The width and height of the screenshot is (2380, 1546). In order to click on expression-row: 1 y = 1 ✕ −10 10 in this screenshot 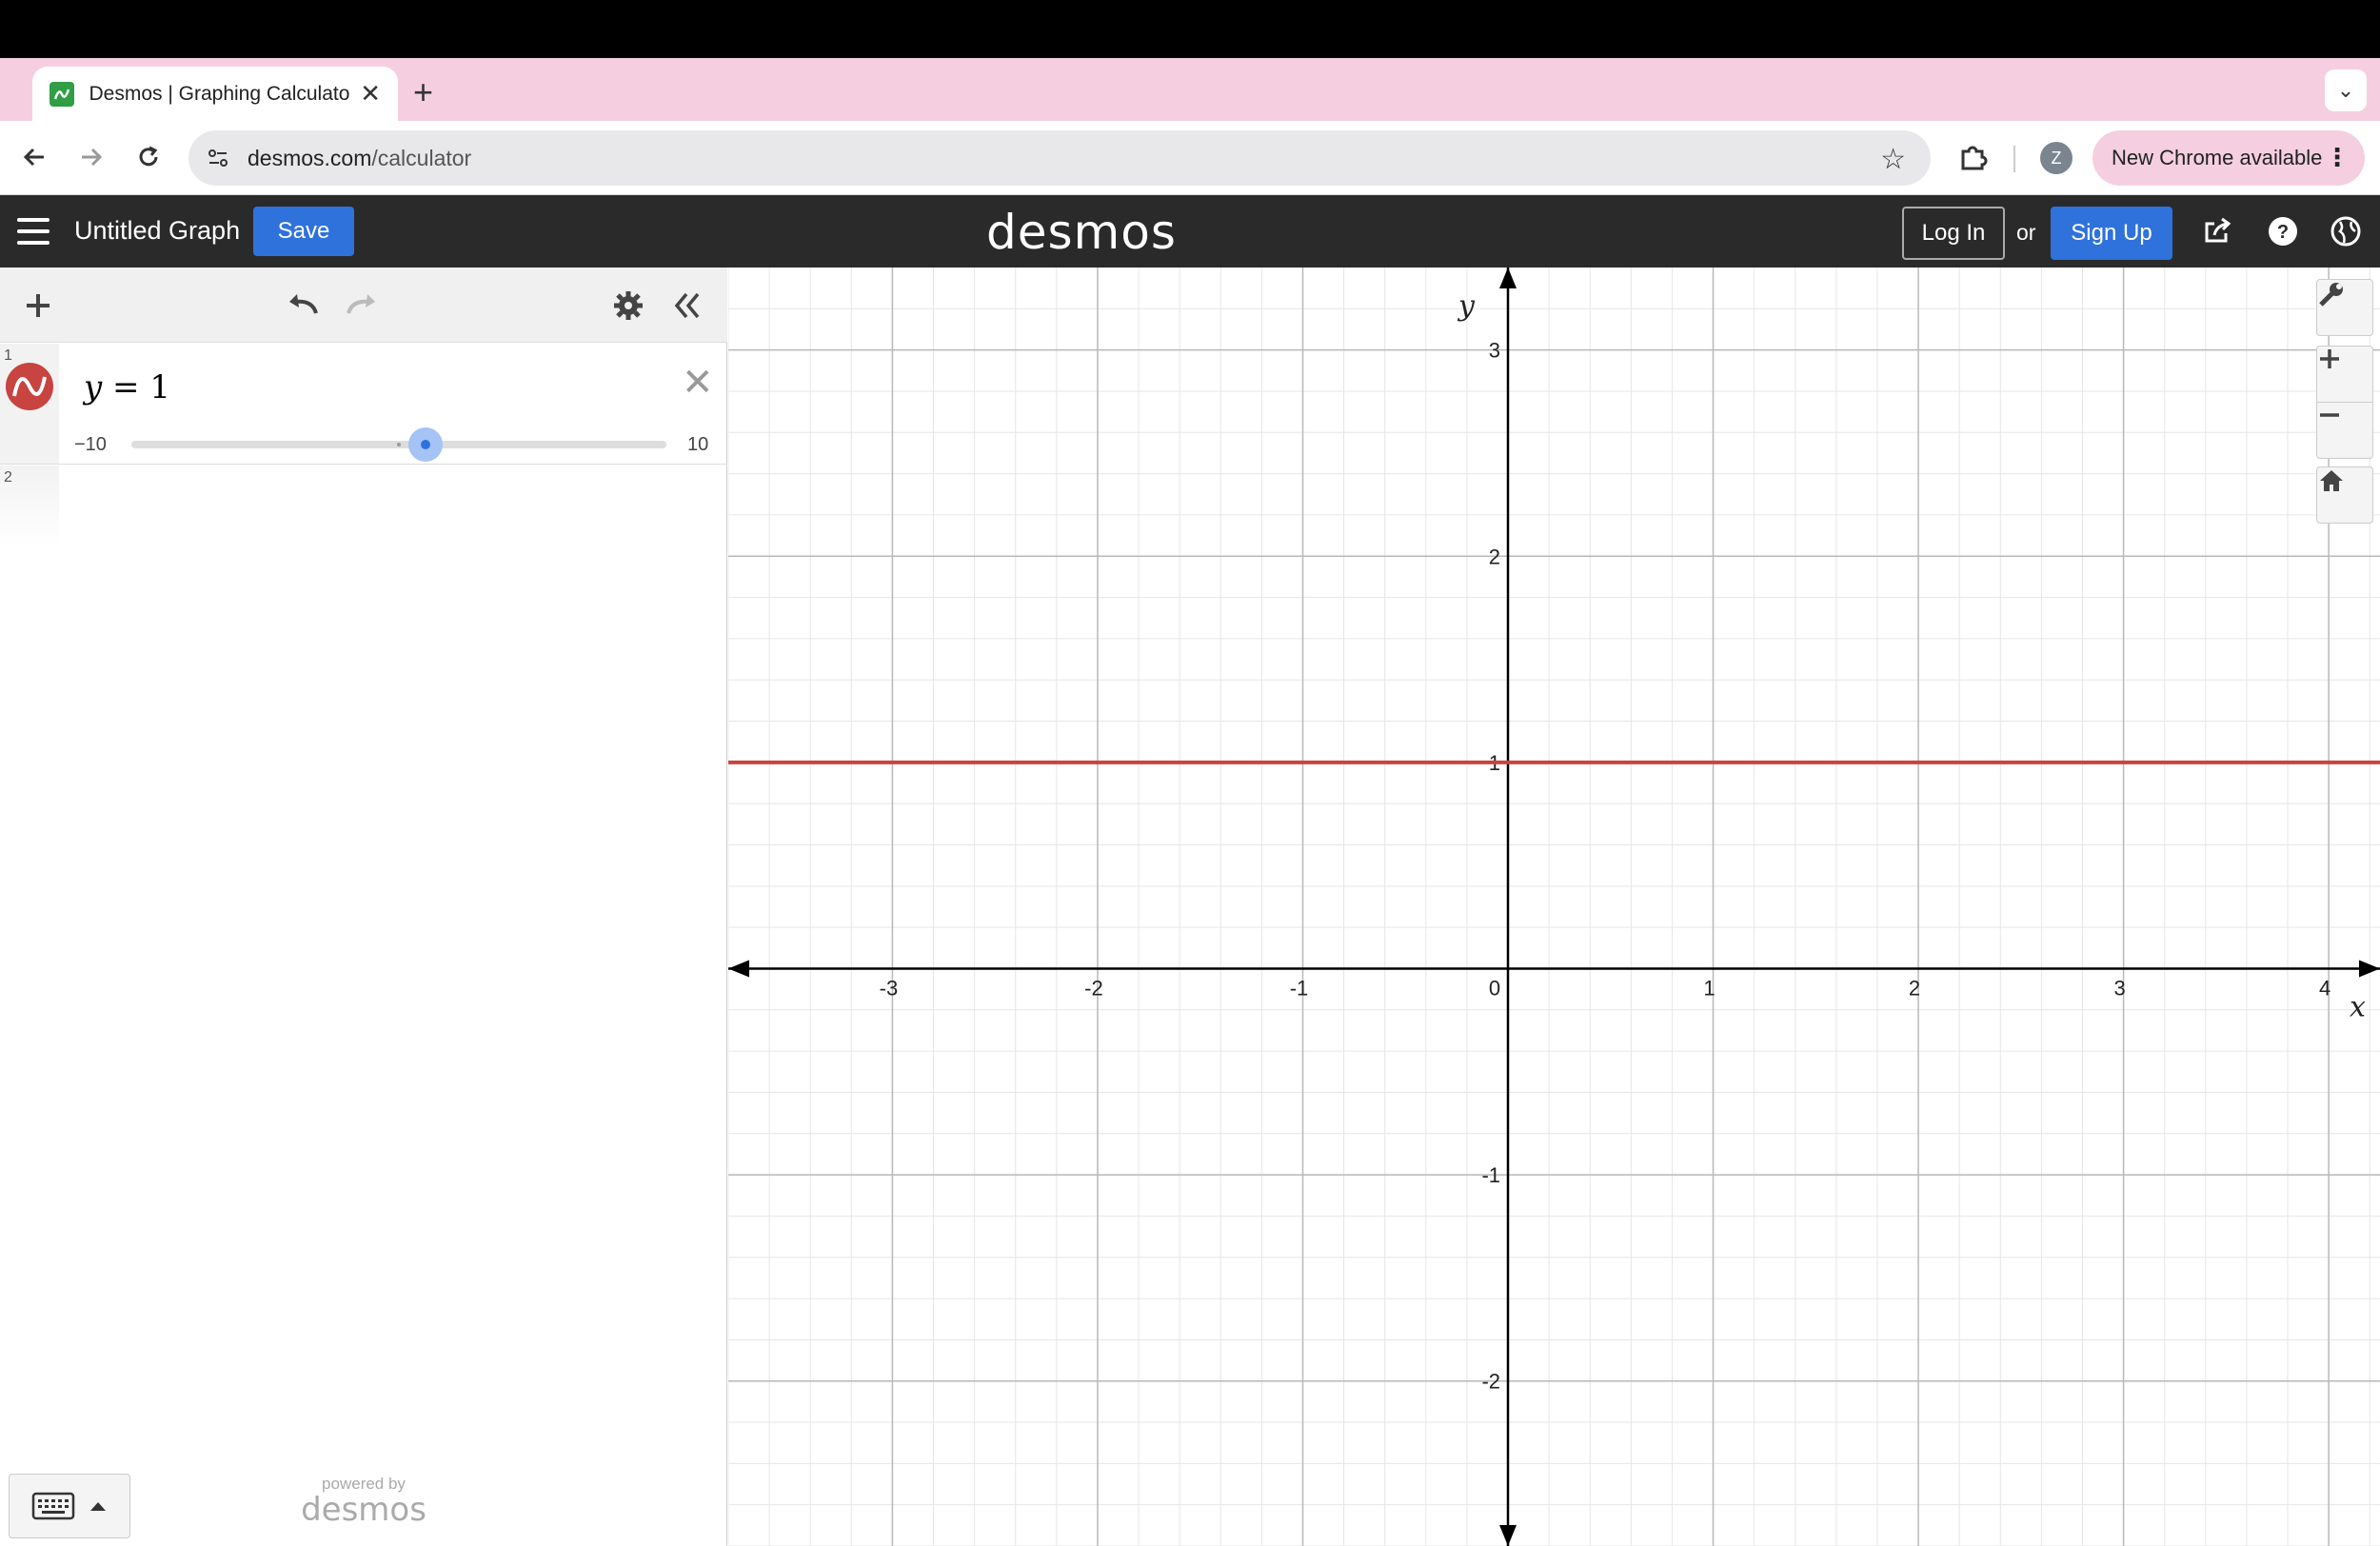, I will do `click(363, 404)`.